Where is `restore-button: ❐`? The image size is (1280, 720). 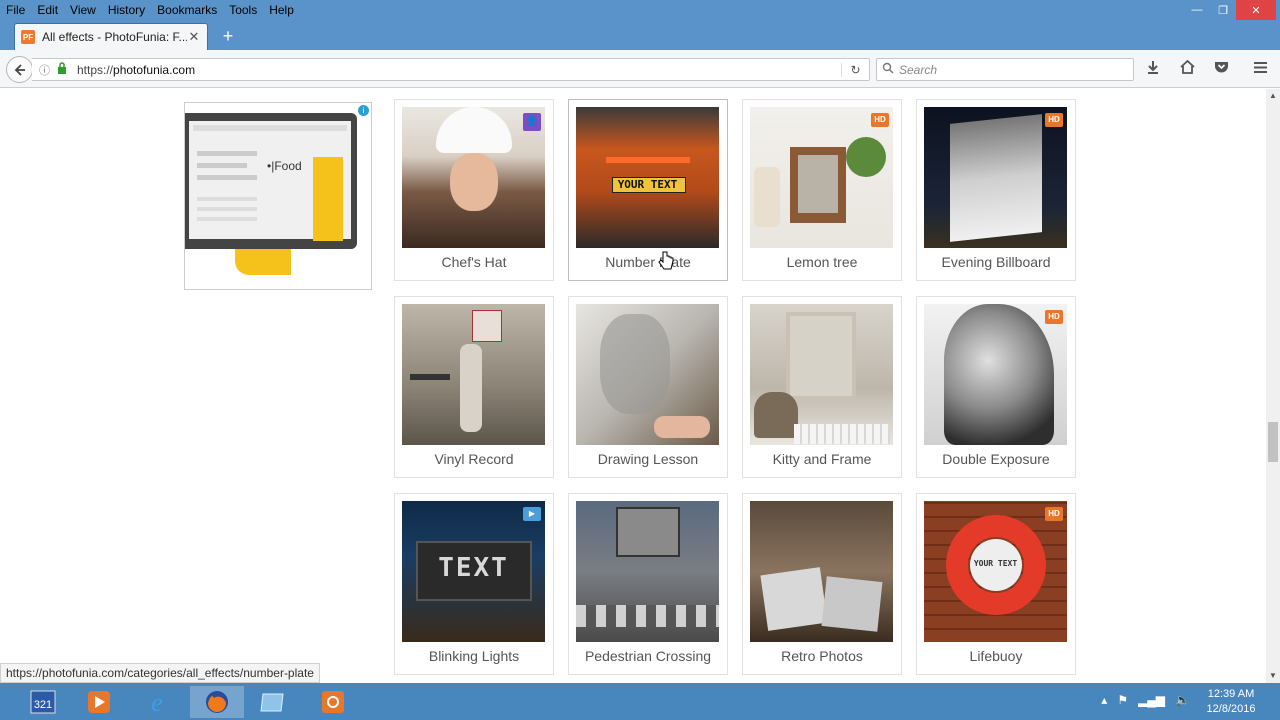 restore-button: ❐ is located at coordinates (1223, 10).